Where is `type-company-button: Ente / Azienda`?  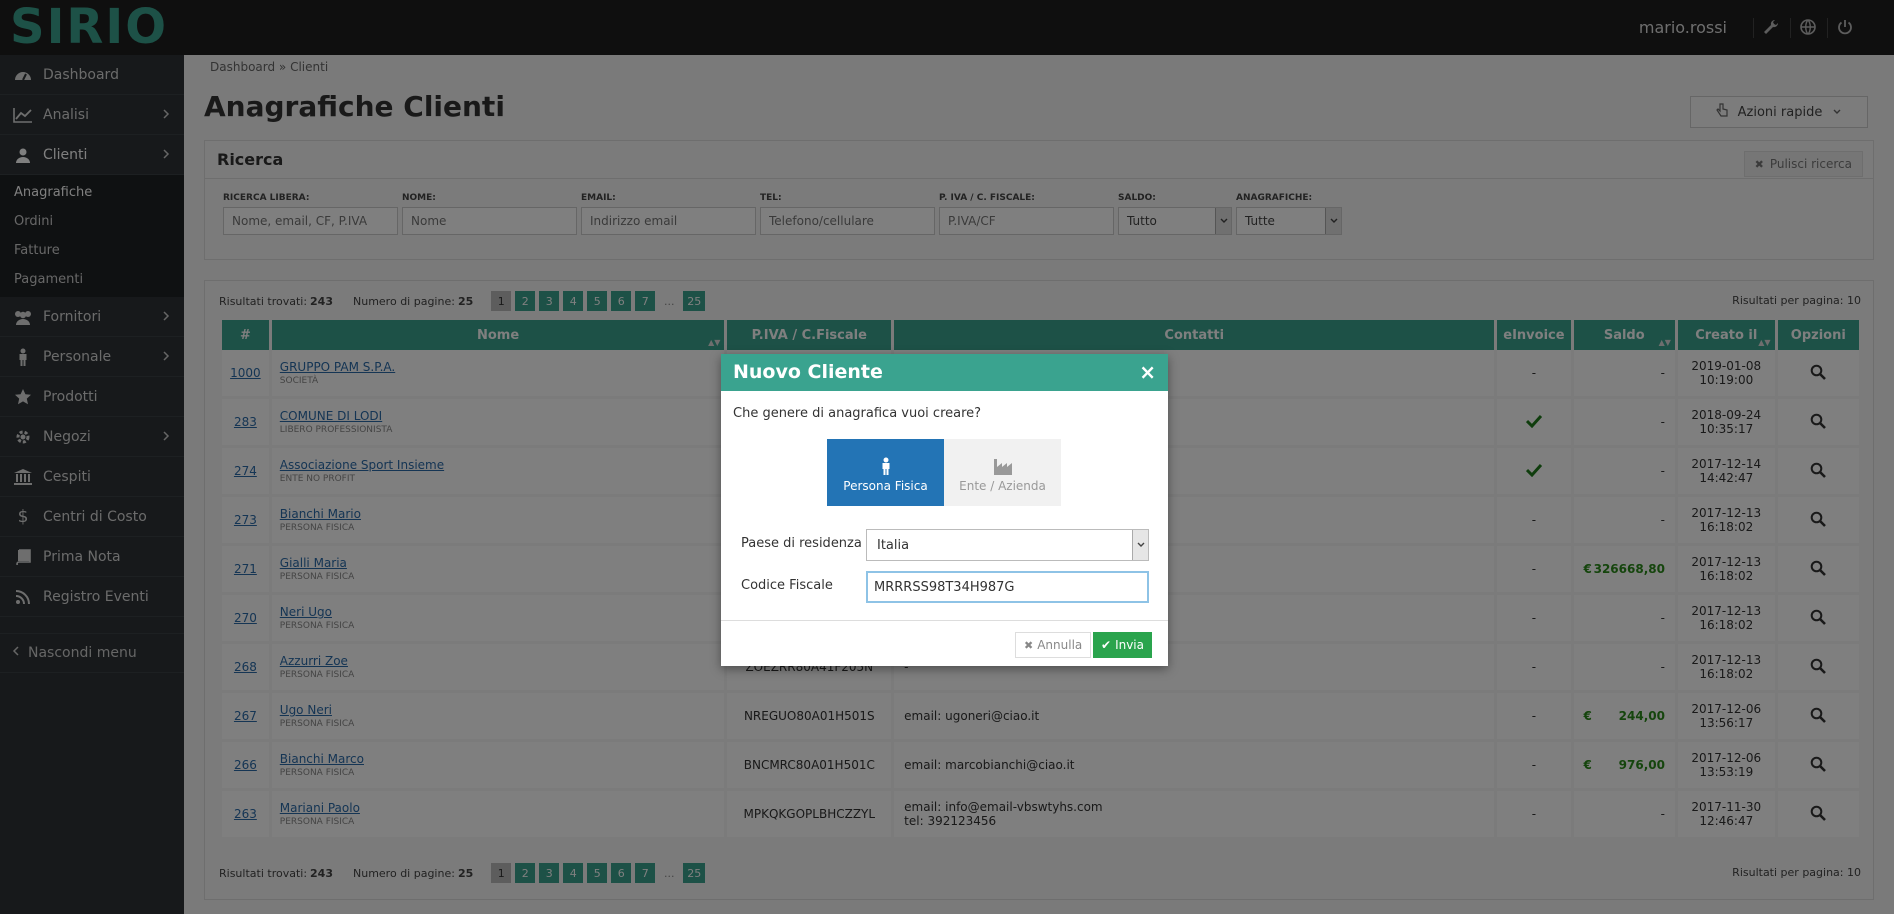 type-company-button: Ente / Azienda is located at coordinates (1002, 472).